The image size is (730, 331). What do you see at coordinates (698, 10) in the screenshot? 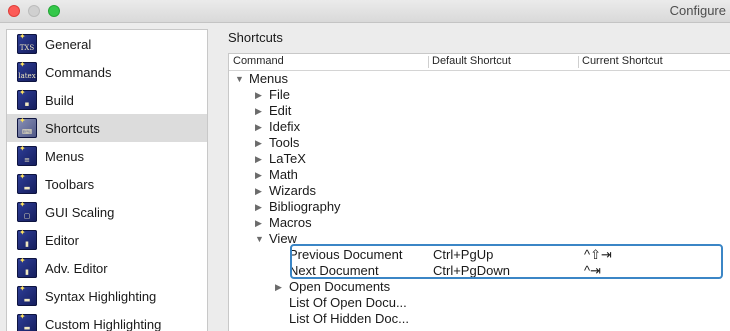
I see `window-title: Configure` at bounding box center [698, 10].